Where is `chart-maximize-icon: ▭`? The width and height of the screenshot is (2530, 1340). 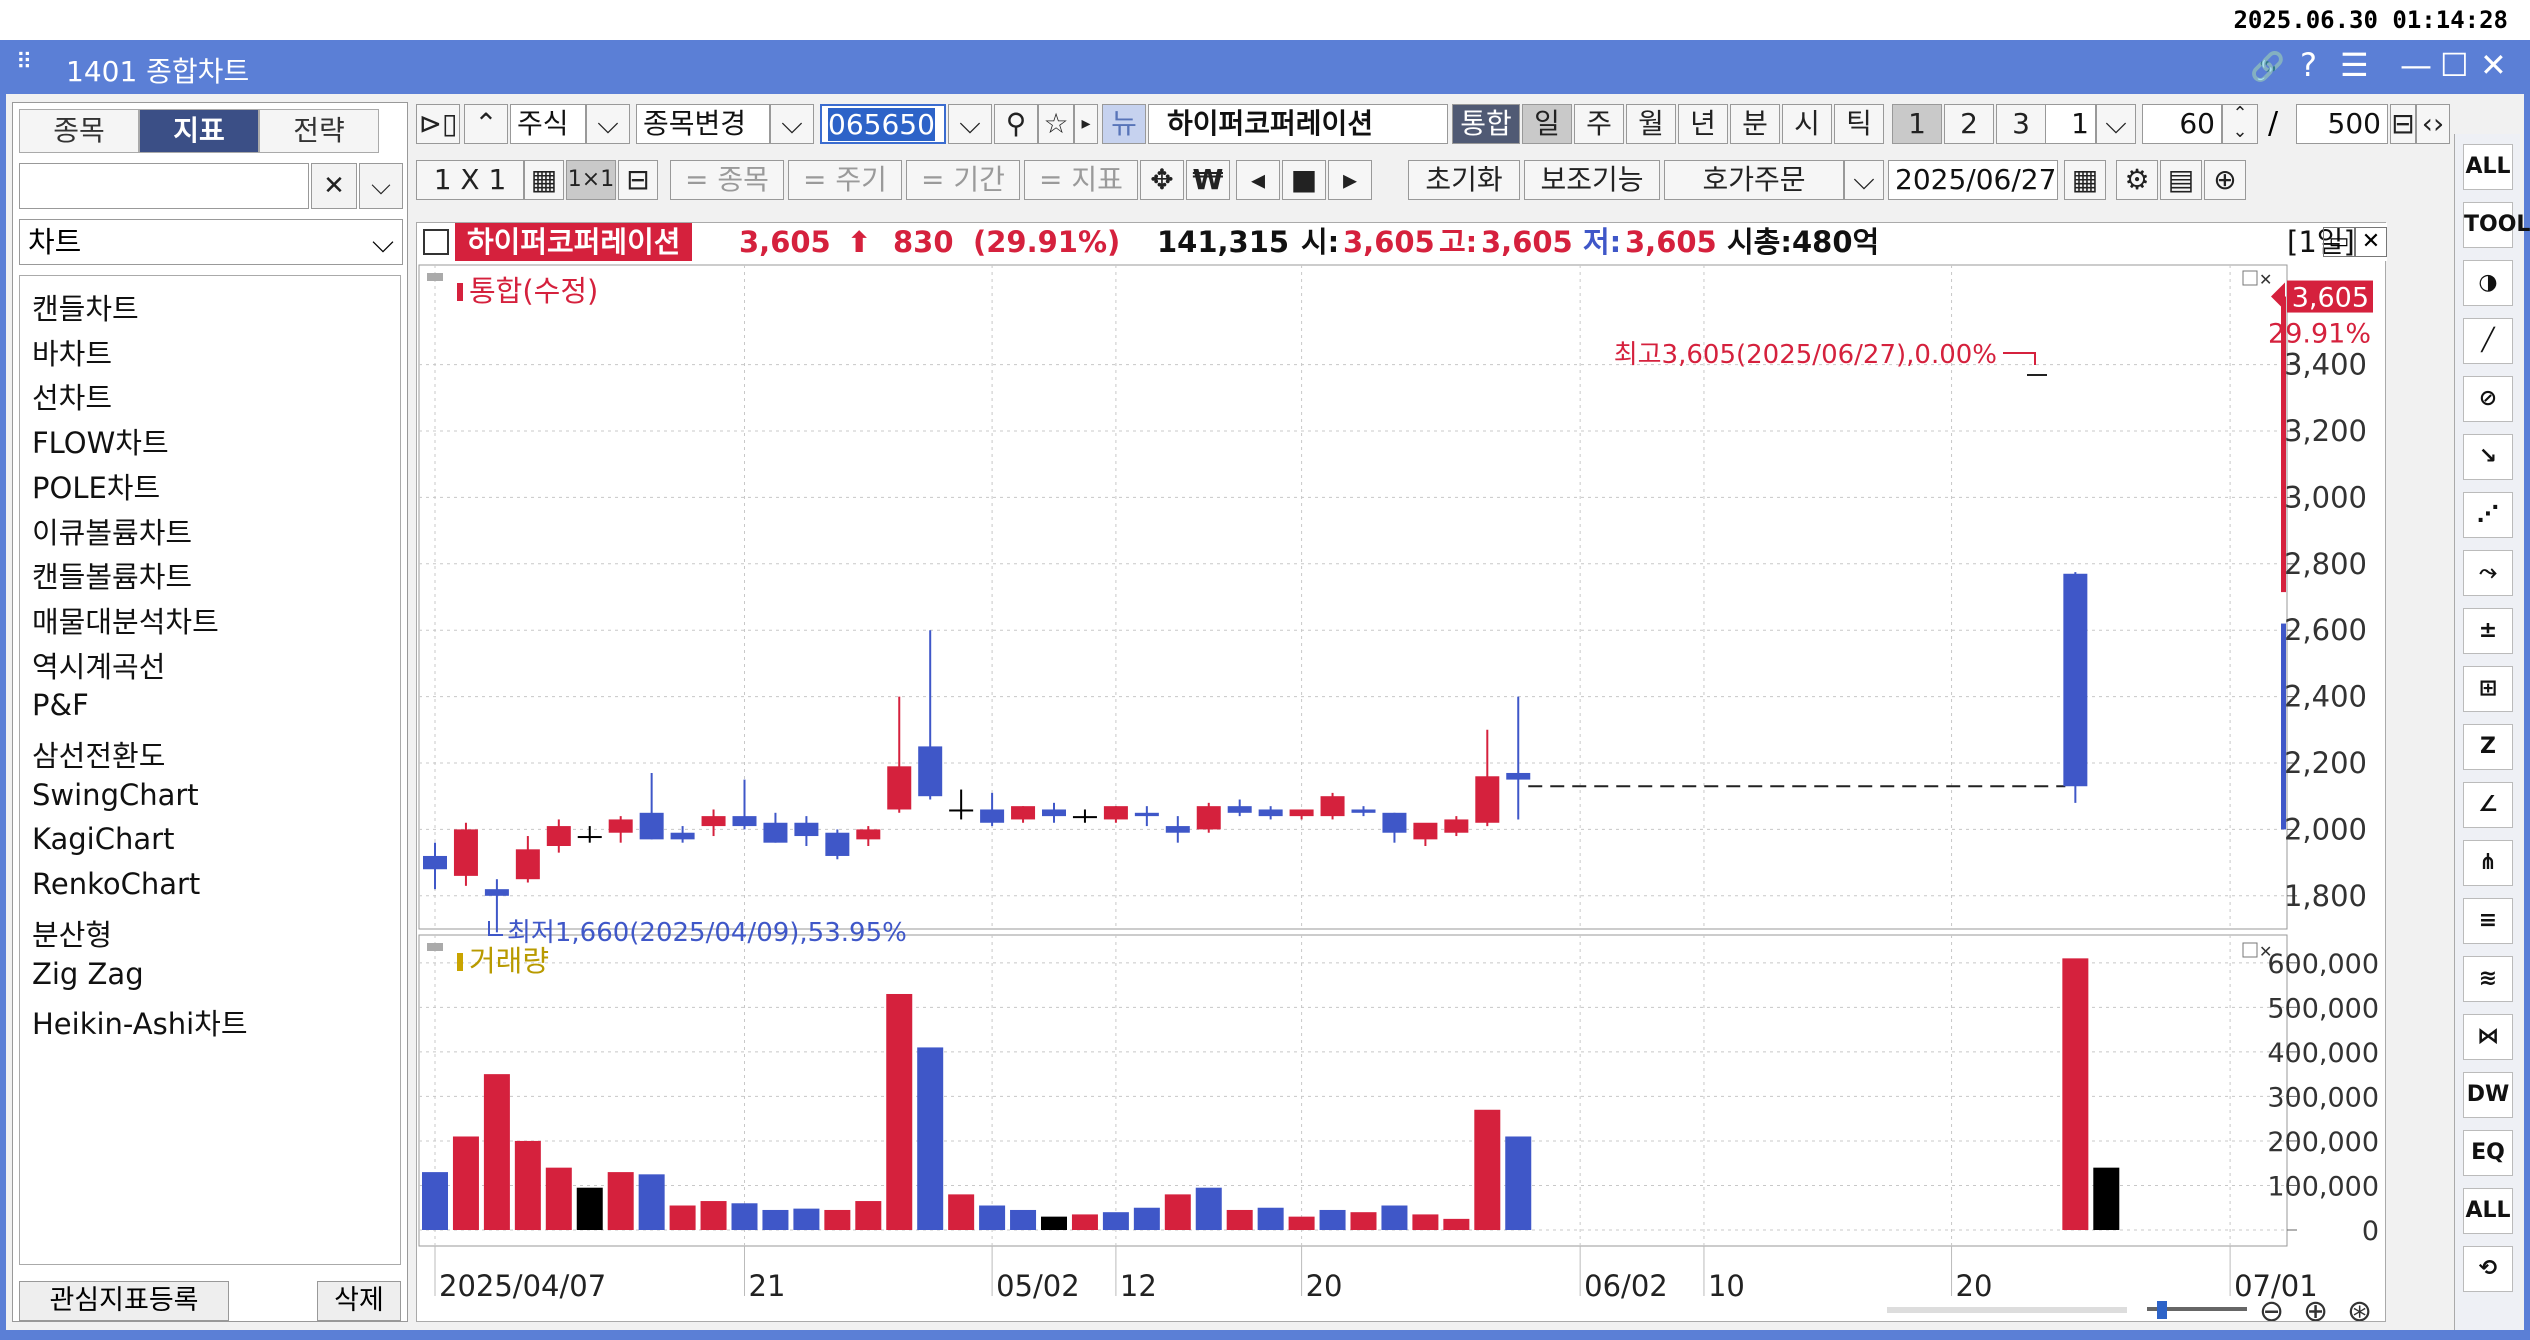
chart-maximize-icon: ▭ is located at coordinates (2339, 242).